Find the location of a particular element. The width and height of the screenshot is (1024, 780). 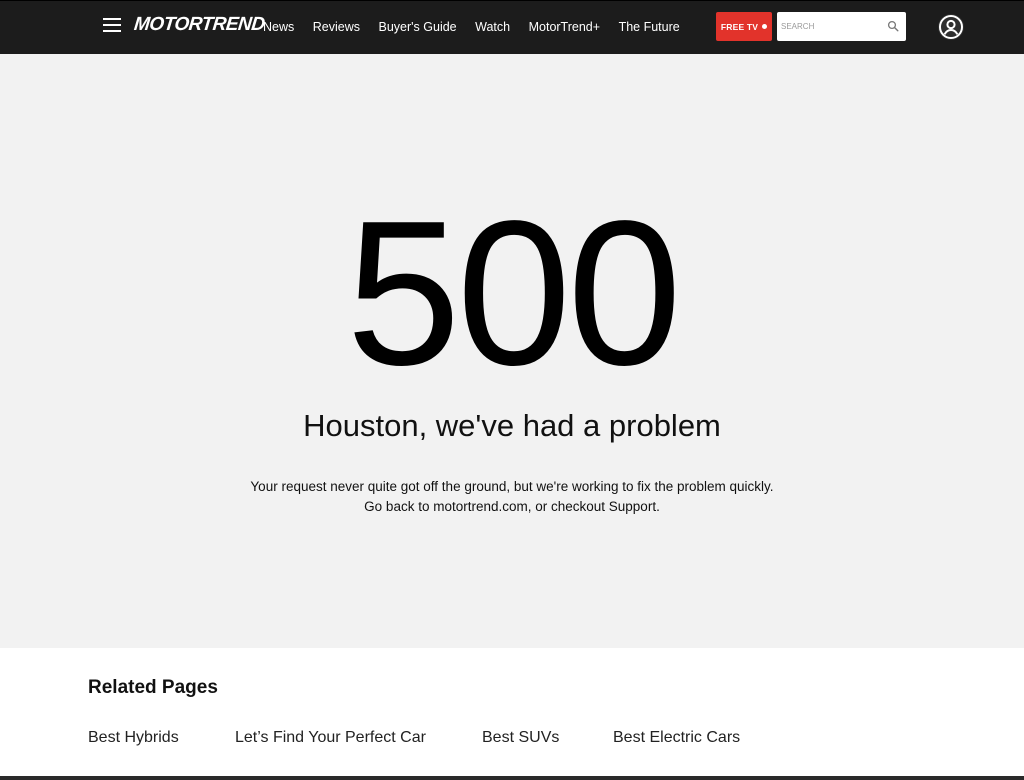

related-link-best-hybrids: Best Hybrids is located at coordinates (133, 738).